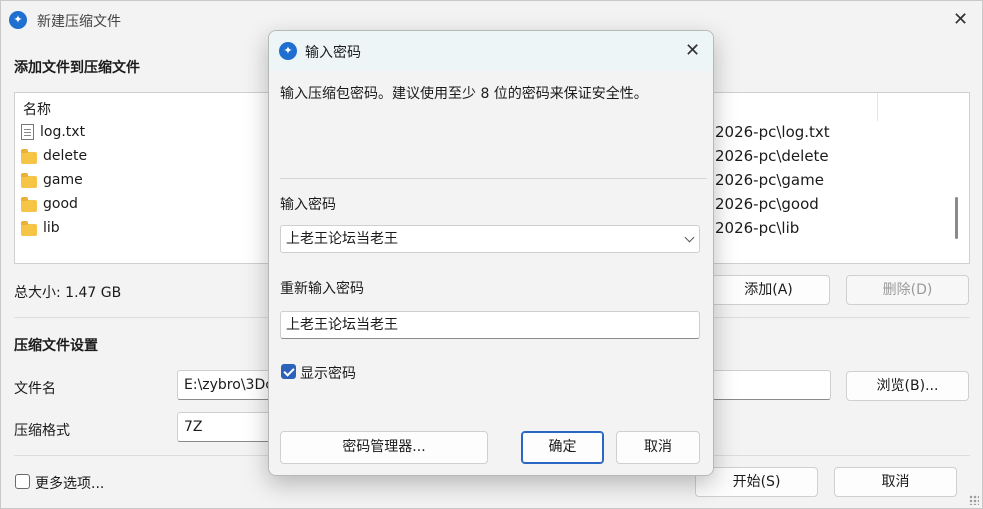 This screenshot has width=983, height=509. I want to click on ok-button: 确定, so click(562, 447).